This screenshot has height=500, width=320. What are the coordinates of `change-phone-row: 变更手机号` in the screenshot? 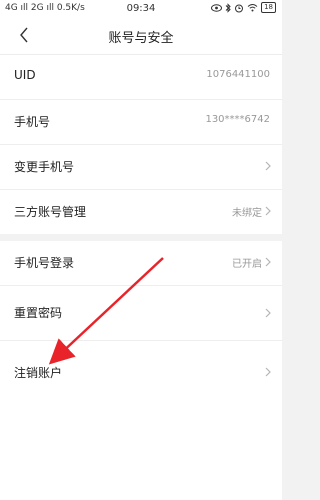 It's located at (141, 167).